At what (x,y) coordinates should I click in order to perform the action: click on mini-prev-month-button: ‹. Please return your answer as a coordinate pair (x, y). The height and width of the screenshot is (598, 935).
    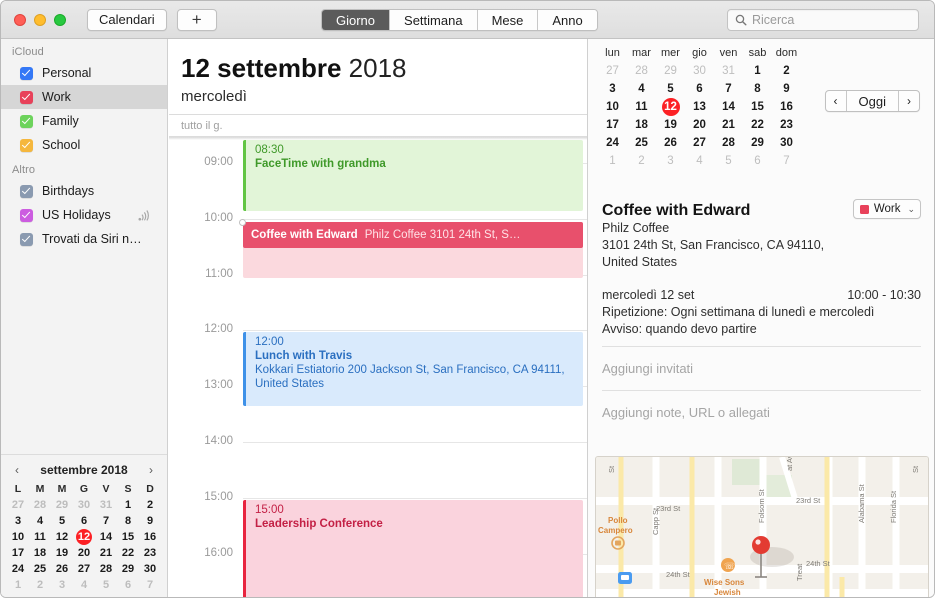
    Looking at the image, I should click on (17, 470).